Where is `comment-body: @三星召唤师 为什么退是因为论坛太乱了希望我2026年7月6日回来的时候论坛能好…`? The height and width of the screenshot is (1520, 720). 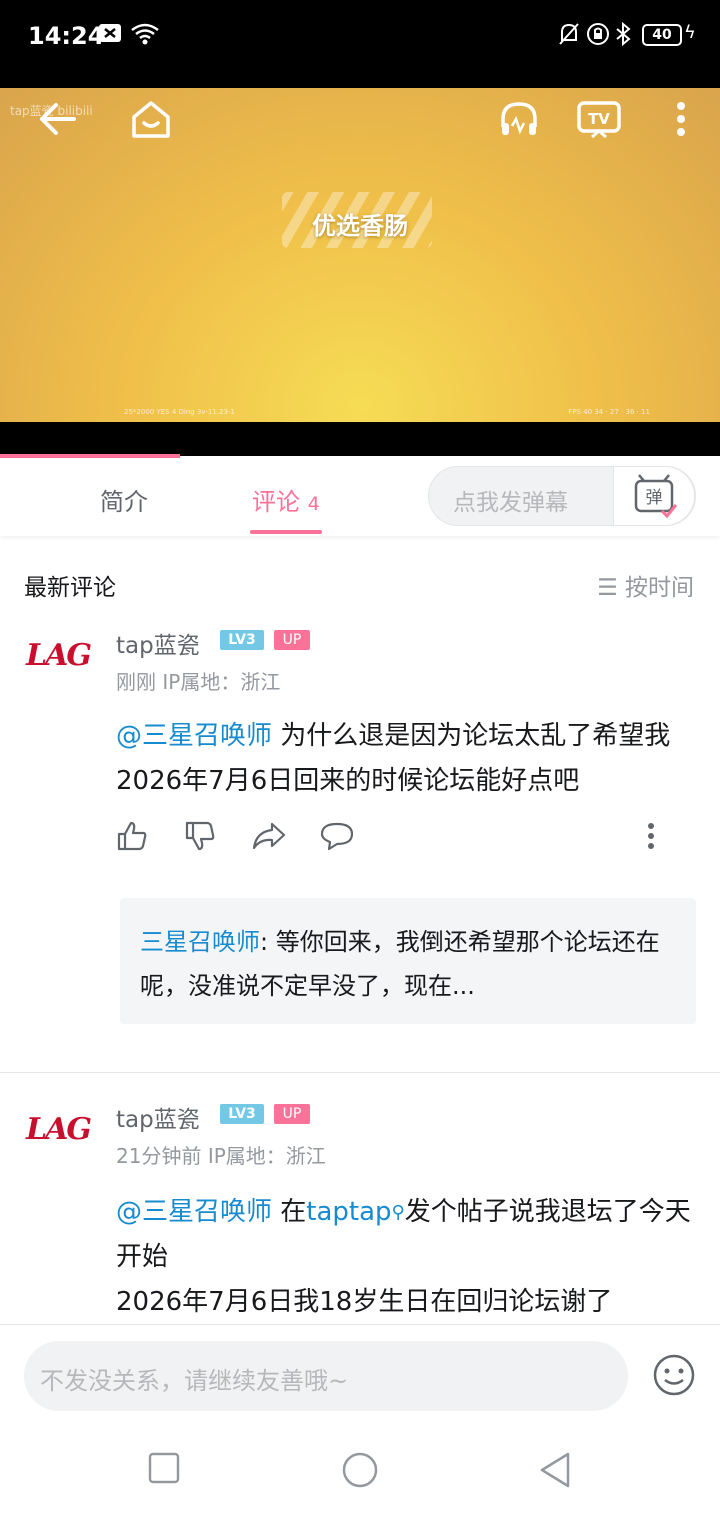 comment-body: @三星召唤师 为什么退是因为论坛太乱了希望我2026年7月6日回来的时候论坛能好… is located at coordinates (406, 759).